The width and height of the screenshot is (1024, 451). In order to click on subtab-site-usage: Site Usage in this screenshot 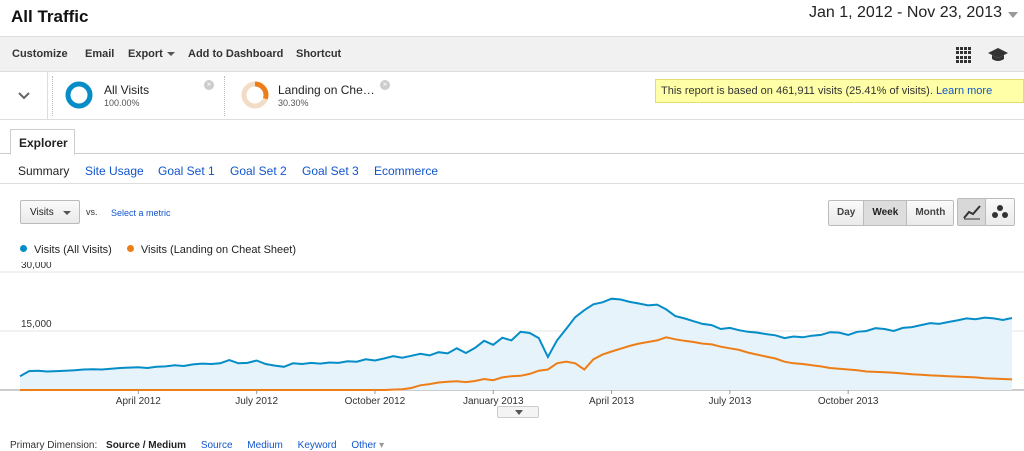, I will do `click(114, 171)`.